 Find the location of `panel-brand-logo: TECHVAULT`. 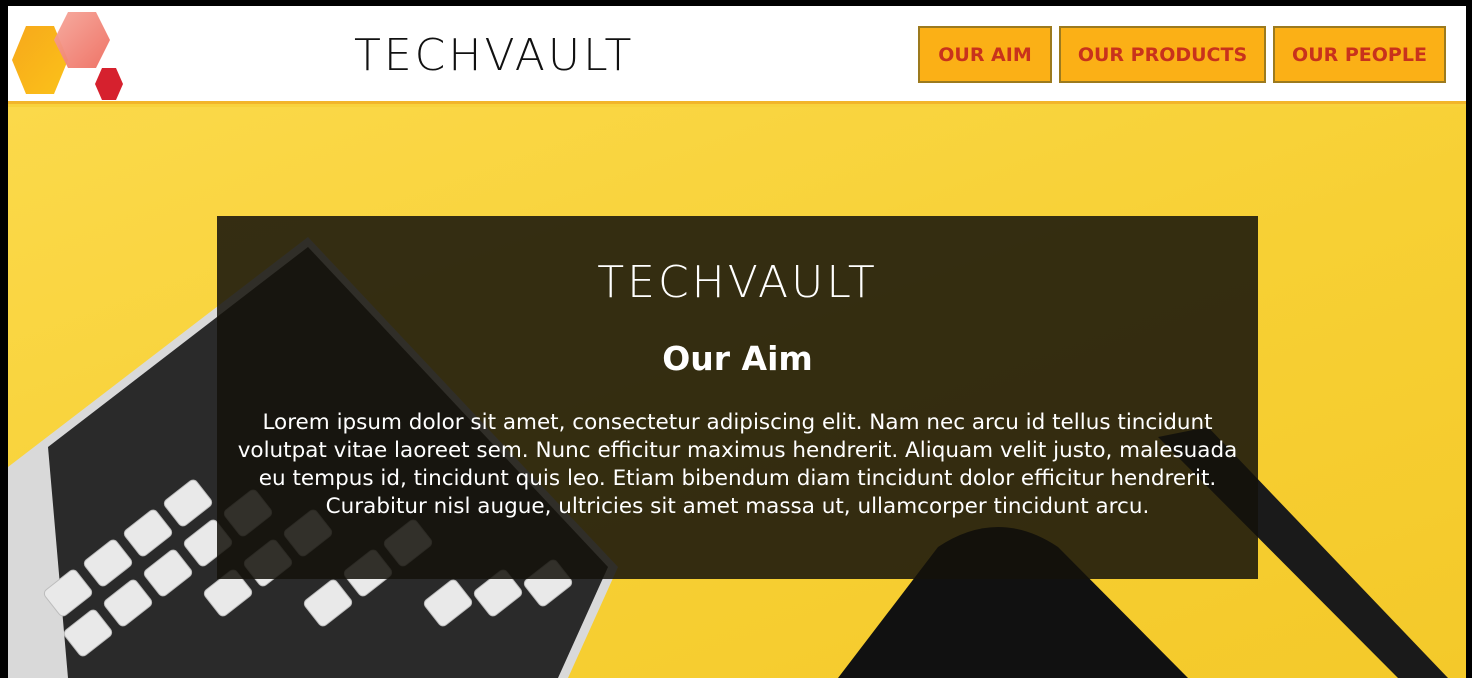

panel-brand-logo: TECHVAULT is located at coordinates (737, 283).